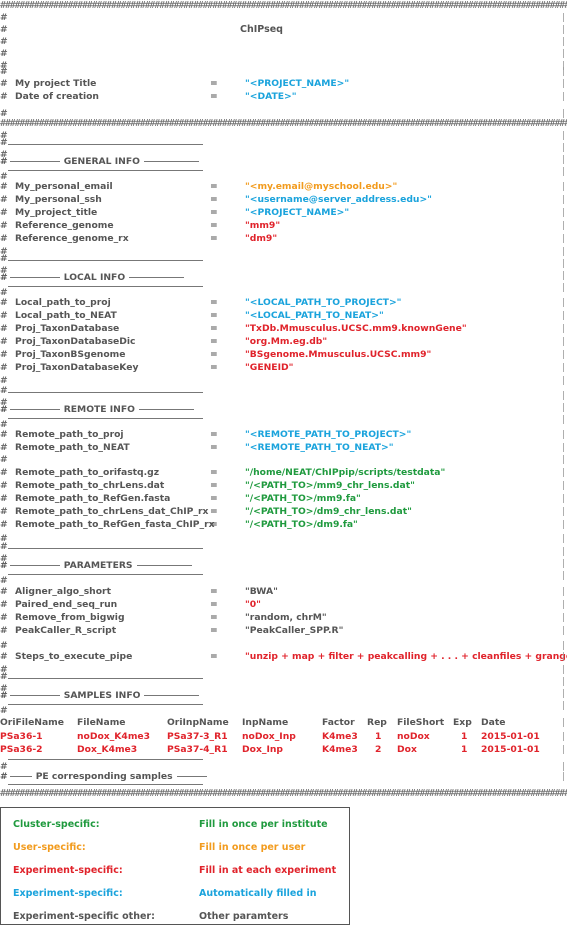 This screenshot has width=567, height=928. What do you see at coordinates (258, 893) in the screenshot?
I see `legend-description: Automatically filled in` at bounding box center [258, 893].